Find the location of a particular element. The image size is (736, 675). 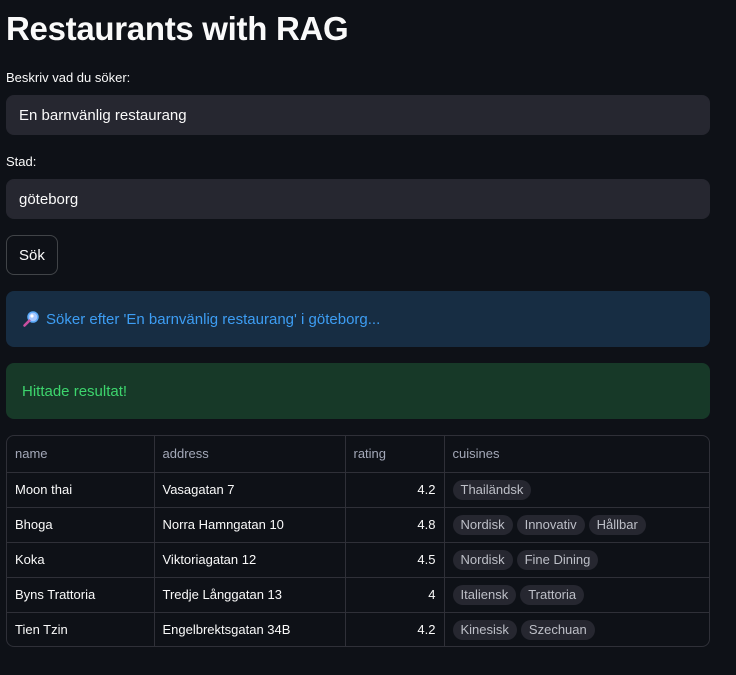

cuisine-tag: Italiensk is located at coordinates (484, 594).